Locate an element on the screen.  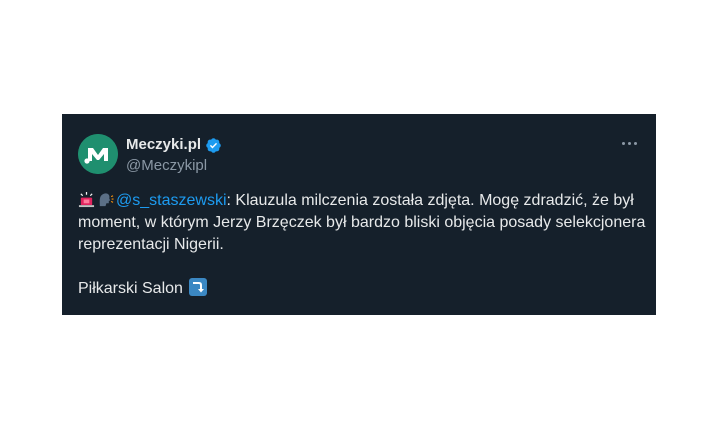
more-options-button is located at coordinates (631, 143).